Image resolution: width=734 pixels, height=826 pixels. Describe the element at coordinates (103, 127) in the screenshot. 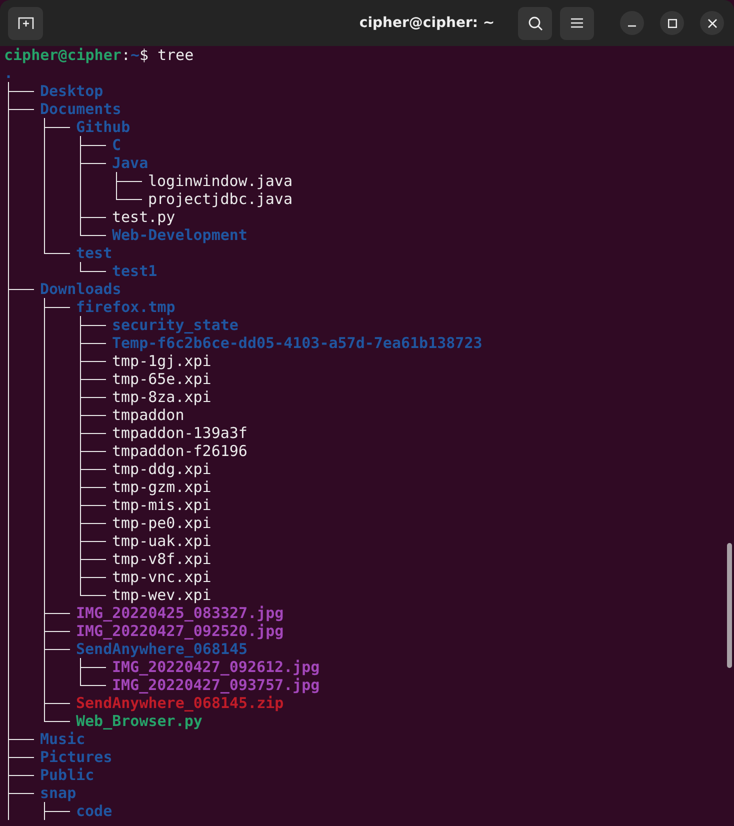

I see `directory-name: Github` at that location.